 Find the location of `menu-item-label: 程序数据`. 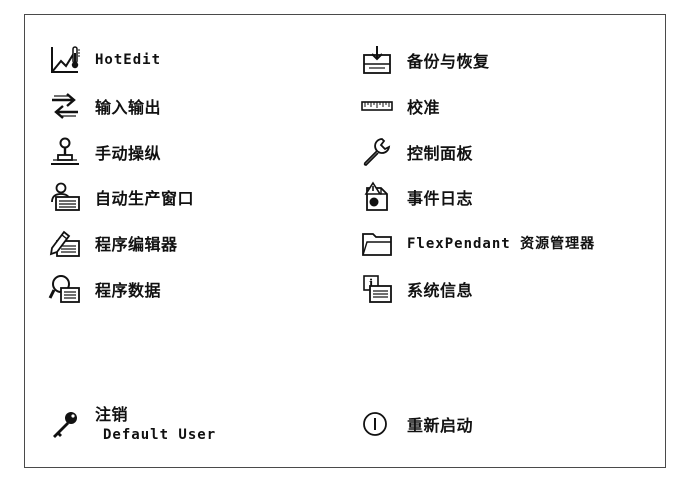

menu-item-label: 程序数据 is located at coordinates (128, 290).